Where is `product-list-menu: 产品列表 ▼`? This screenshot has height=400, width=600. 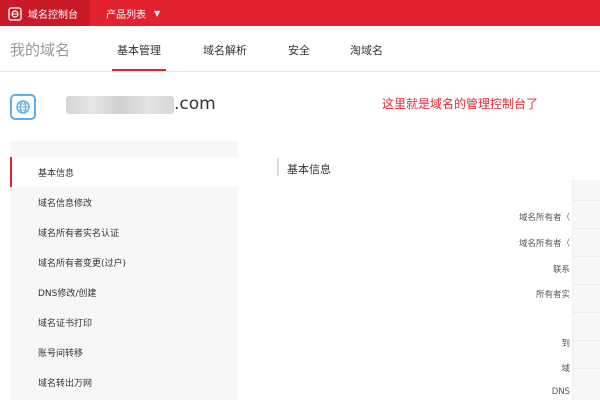 product-list-menu: 产品列表 ▼ is located at coordinates (133, 13).